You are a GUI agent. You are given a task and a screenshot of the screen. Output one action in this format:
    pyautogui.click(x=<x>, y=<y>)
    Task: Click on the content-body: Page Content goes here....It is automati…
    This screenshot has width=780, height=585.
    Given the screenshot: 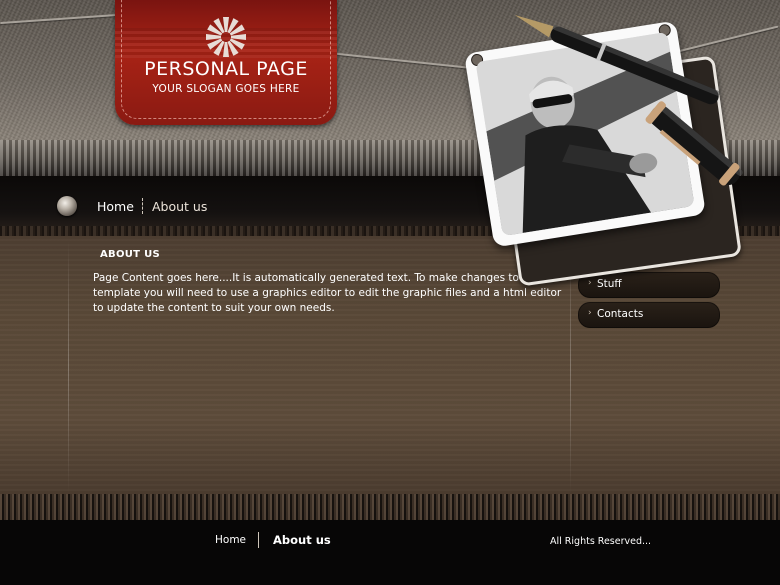 What is the action you would take?
    pyautogui.click(x=327, y=293)
    